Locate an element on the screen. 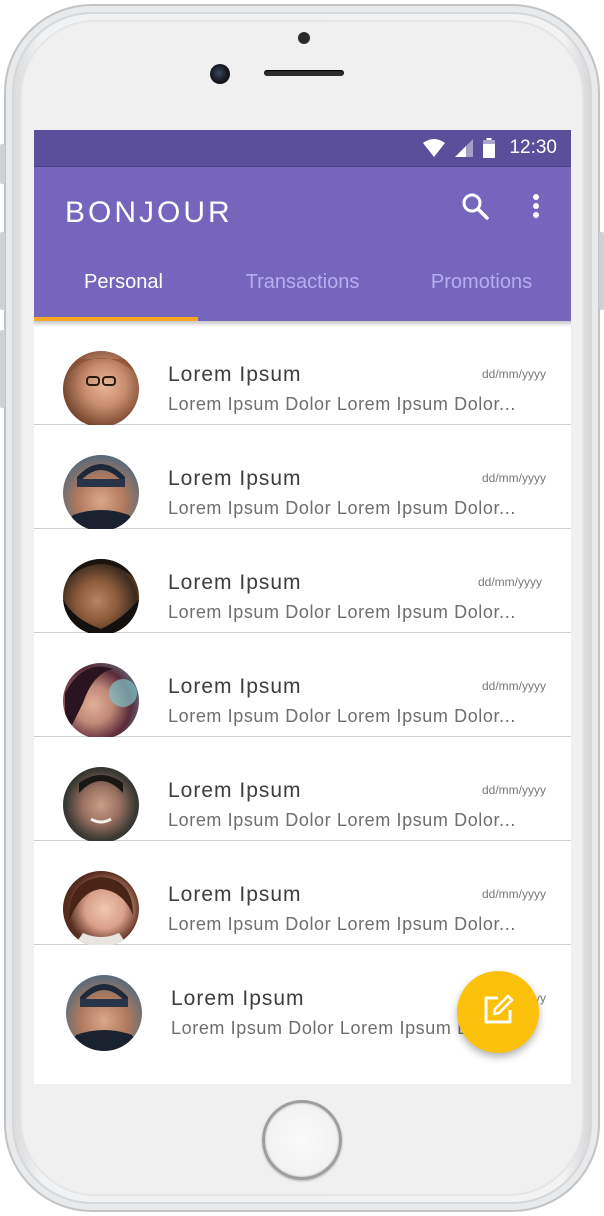  signal-icon is located at coordinates (464, 148).